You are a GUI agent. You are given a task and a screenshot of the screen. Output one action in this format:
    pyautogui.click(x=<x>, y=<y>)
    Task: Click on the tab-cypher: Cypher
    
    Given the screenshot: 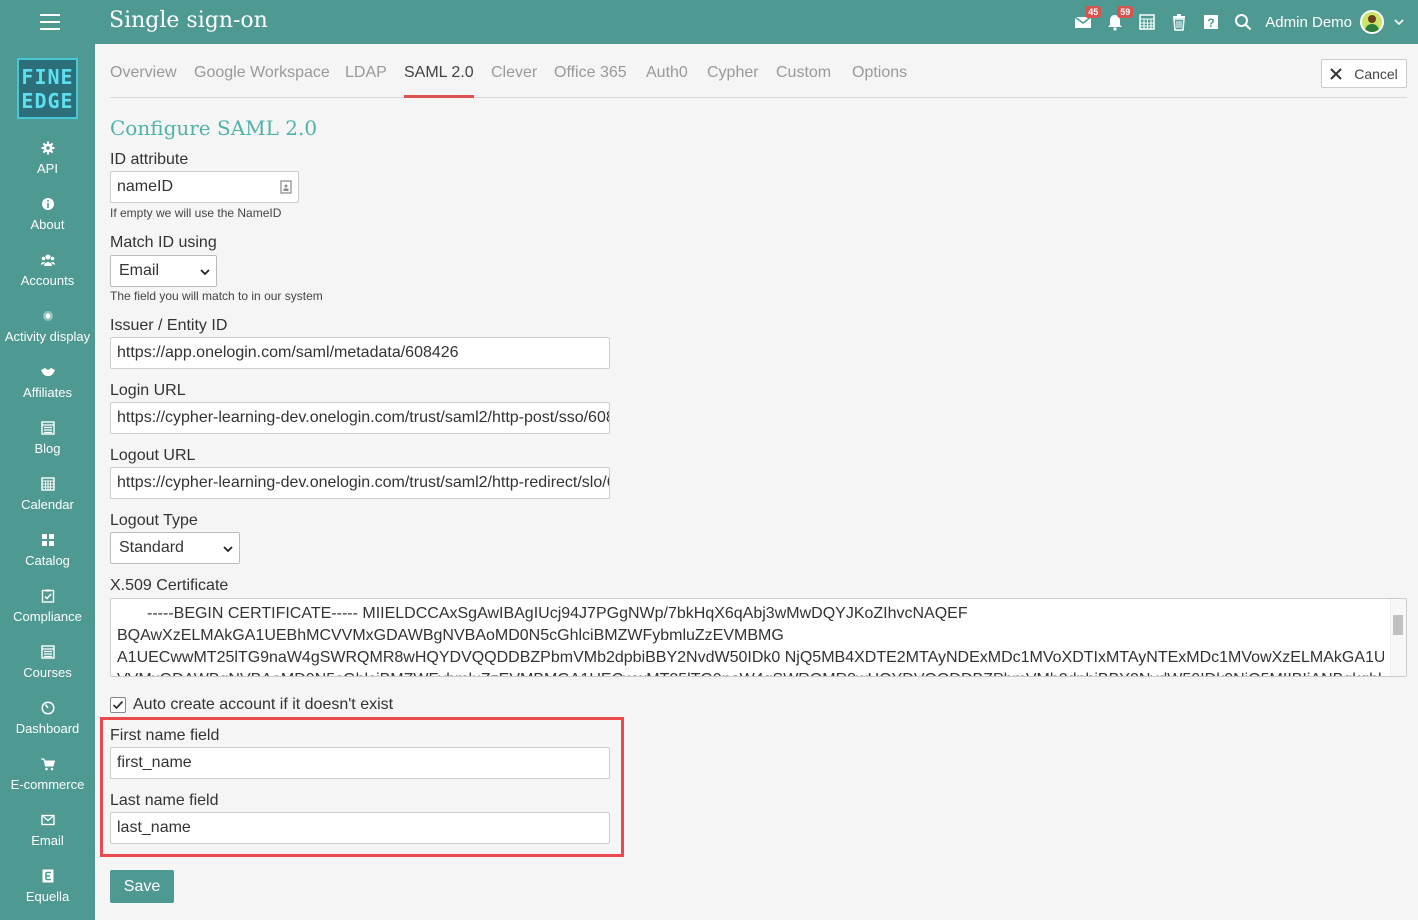 What is the action you would take?
    pyautogui.click(x=733, y=81)
    